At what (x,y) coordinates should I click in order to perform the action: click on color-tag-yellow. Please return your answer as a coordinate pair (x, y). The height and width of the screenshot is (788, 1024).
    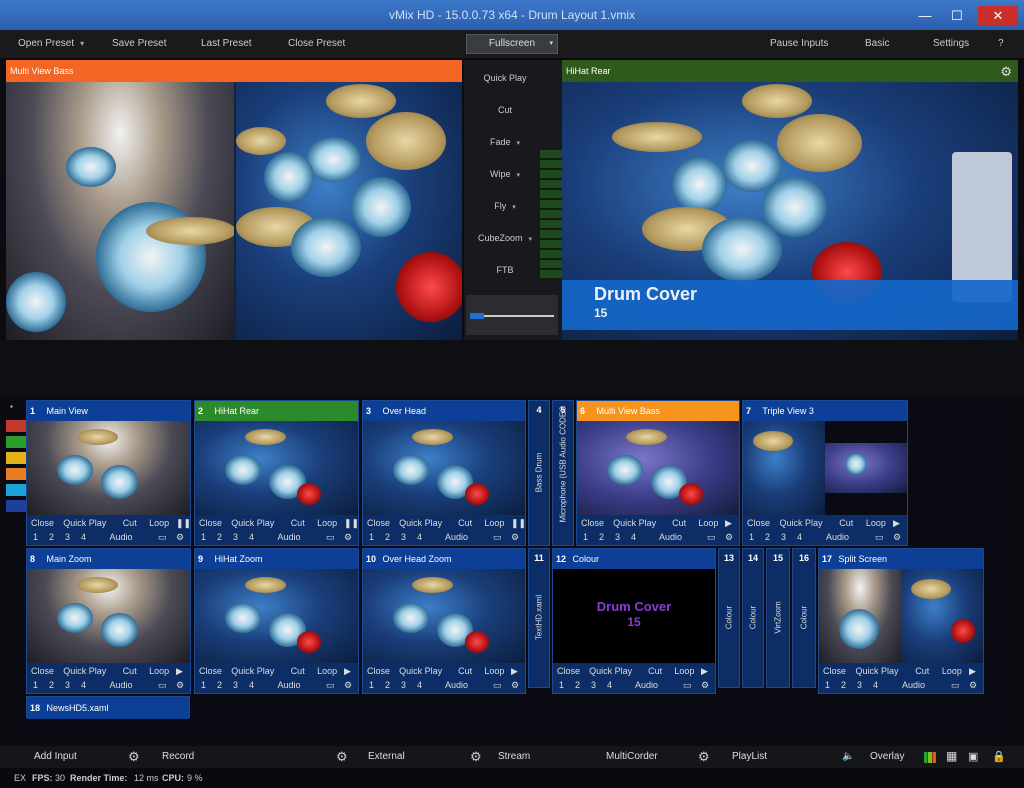
    Looking at the image, I should click on (16, 458).